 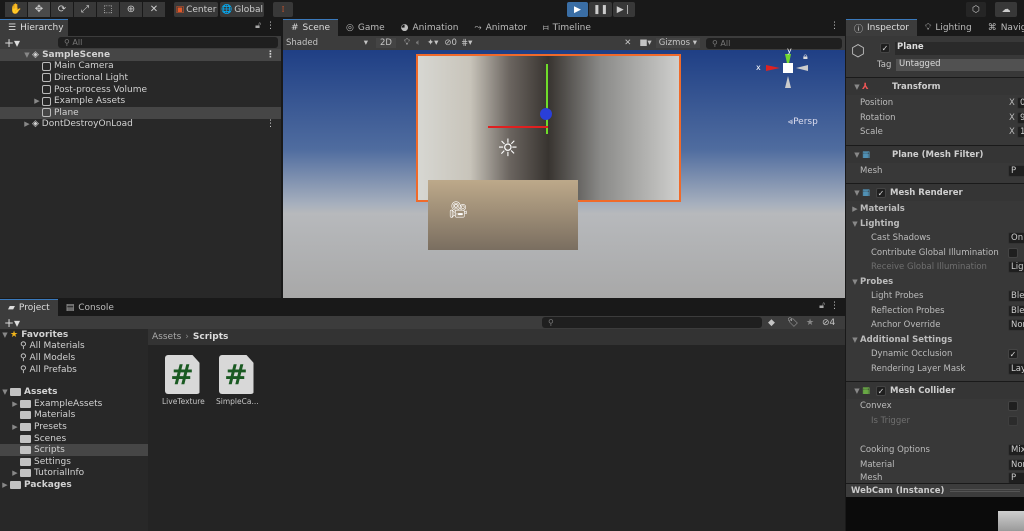 I want to click on services-button: ⬡, so click(x=976, y=9).